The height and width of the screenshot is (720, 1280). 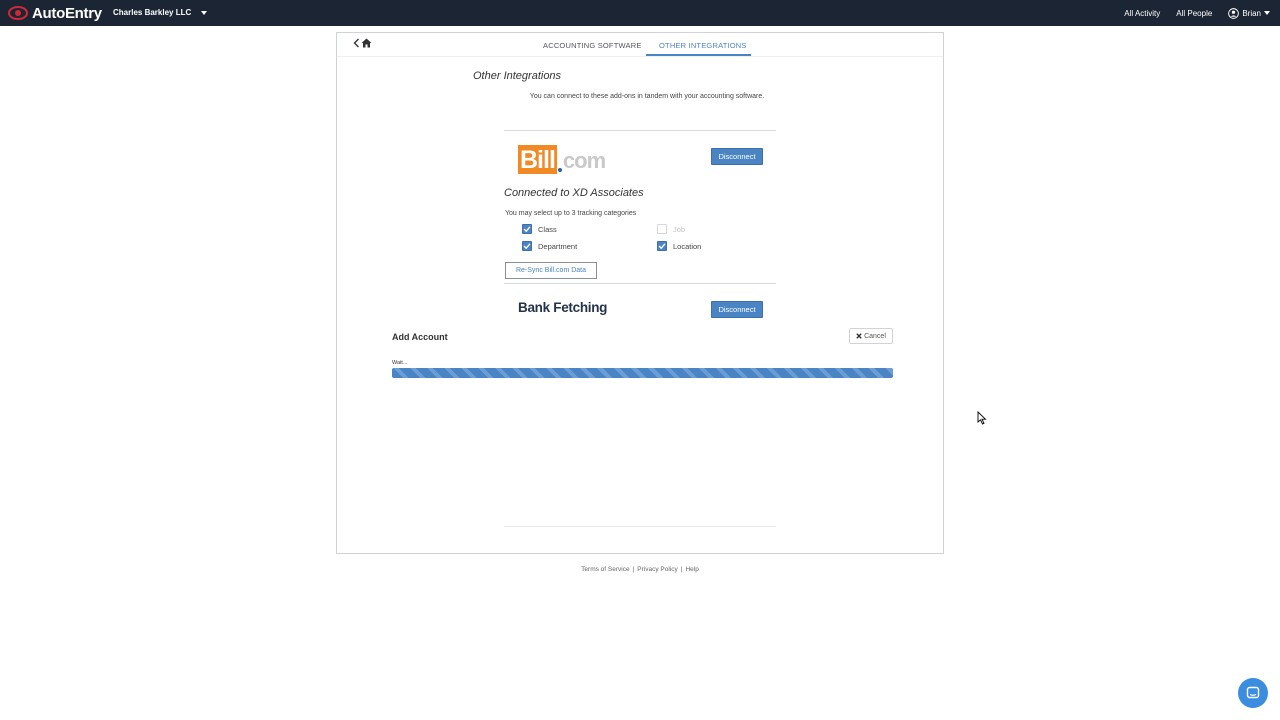 What do you see at coordinates (67, 13) in the screenshot?
I see `brand-name: AutoEntry` at bounding box center [67, 13].